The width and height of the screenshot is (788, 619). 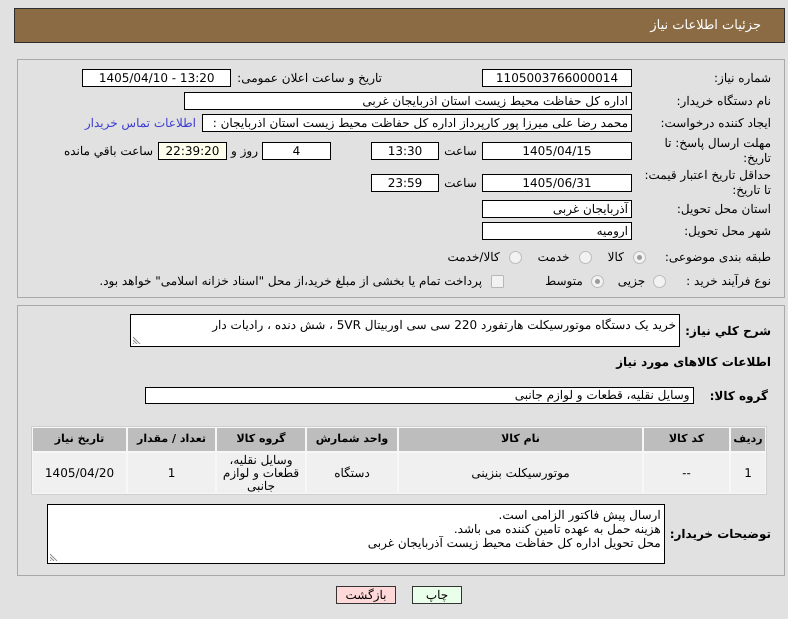 I want to click on field-label: استان محل تحویل:, so click(x=723, y=209).